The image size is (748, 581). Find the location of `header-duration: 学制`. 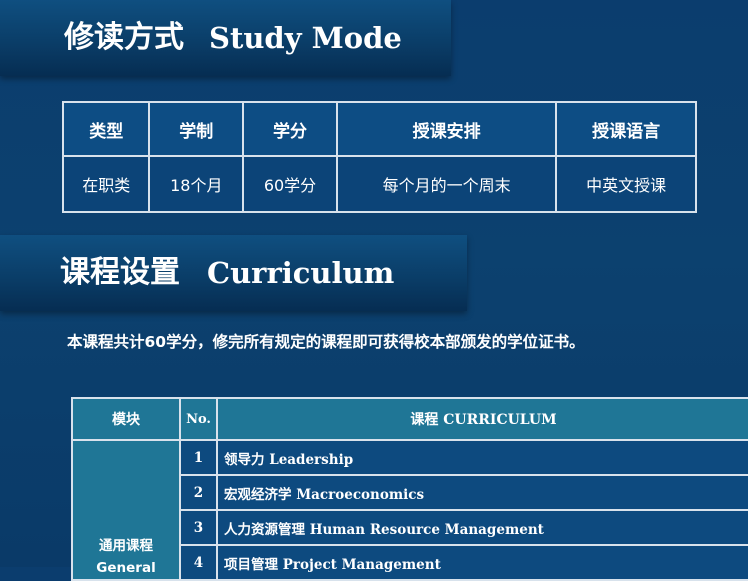

header-duration: 学制 is located at coordinates (196, 129).